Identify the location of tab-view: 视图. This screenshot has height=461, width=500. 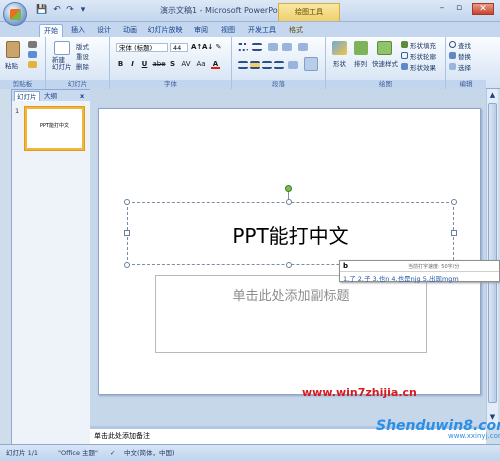
(228, 30).